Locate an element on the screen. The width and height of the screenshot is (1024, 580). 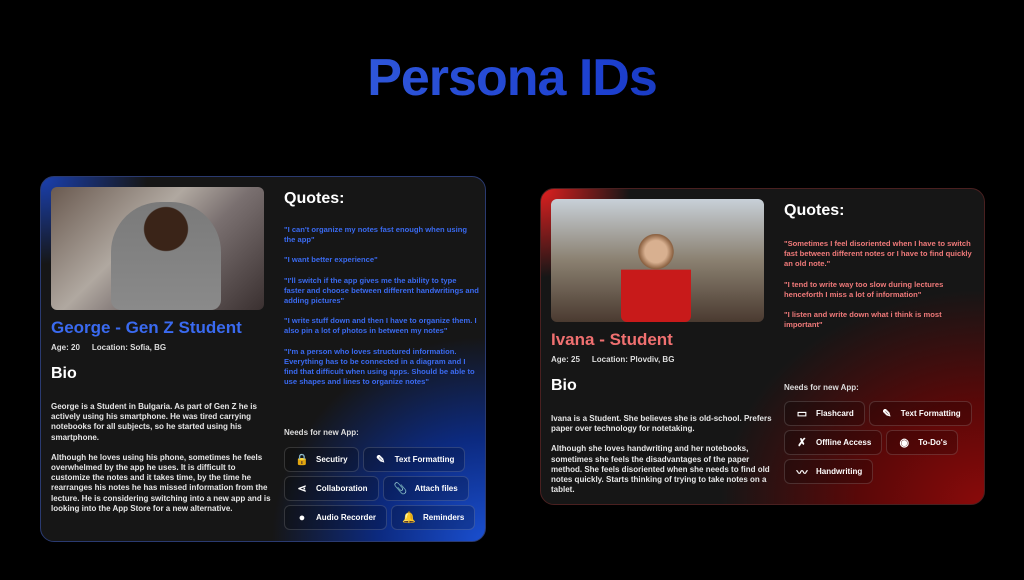
need-label: Offline Access is located at coordinates (844, 442).